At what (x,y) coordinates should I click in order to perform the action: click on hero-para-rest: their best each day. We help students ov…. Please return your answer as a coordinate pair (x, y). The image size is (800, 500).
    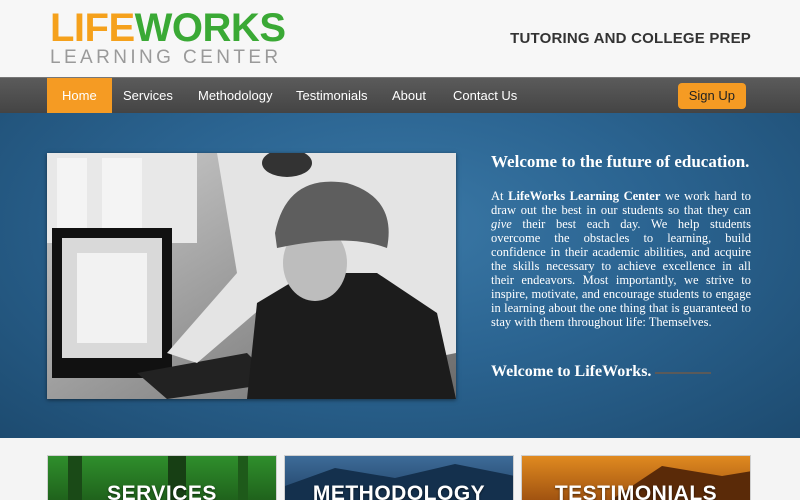
    Looking at the image, I should click on (621, 273).